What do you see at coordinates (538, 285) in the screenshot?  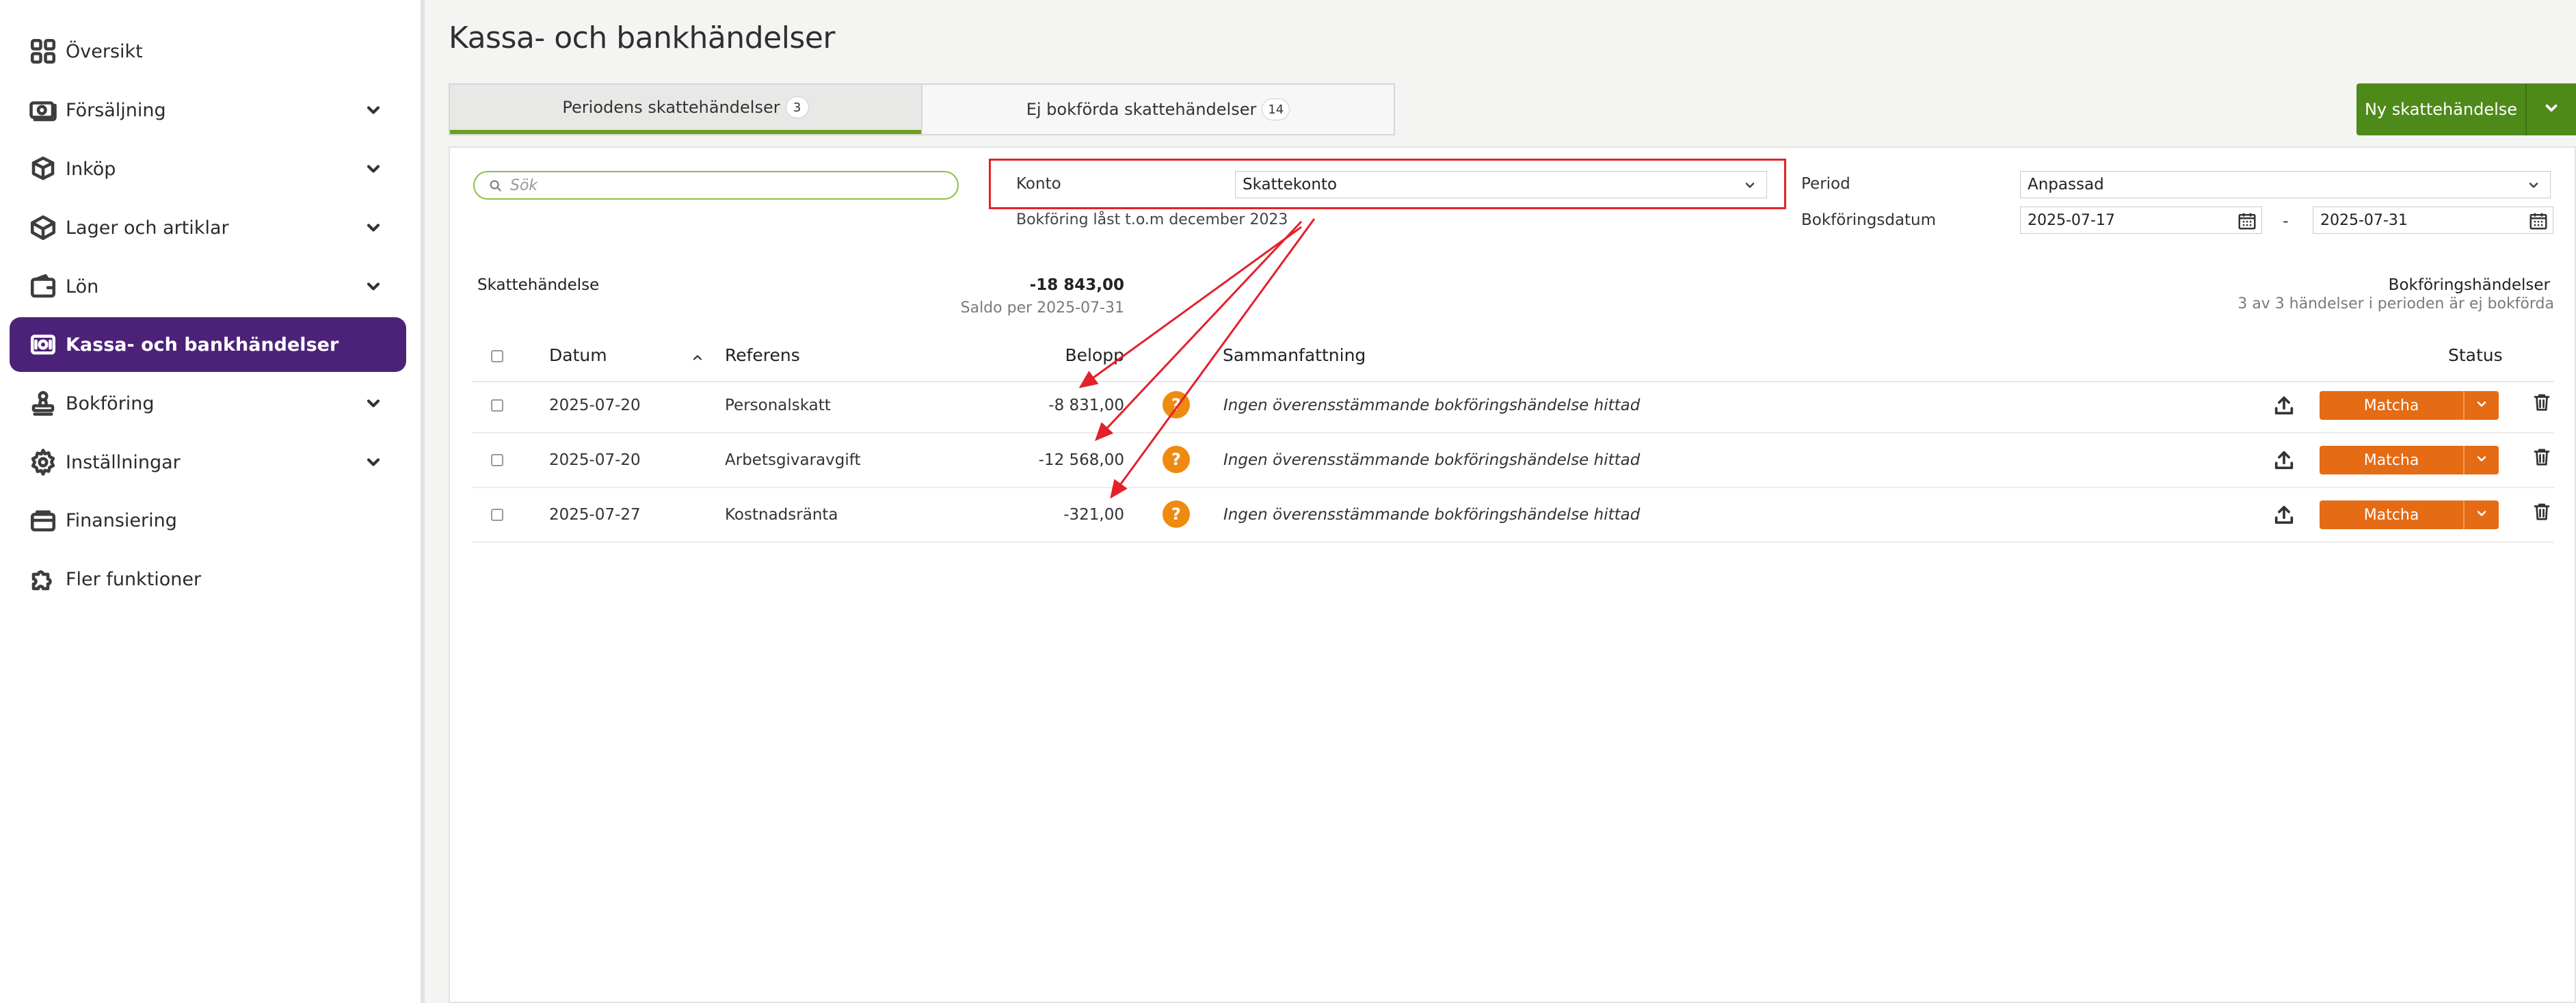 I see `summary-title: Skattehändelse` at bounding box center [538, 285].